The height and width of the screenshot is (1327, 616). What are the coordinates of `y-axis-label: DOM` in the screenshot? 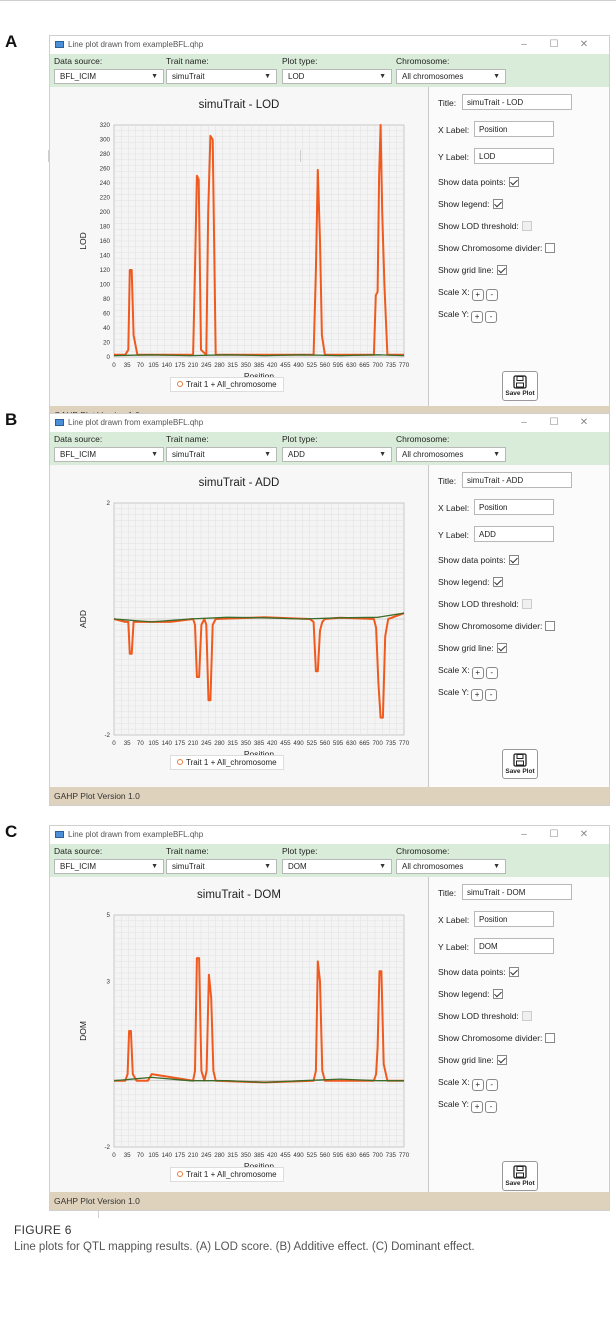 It's located at (83, 1031).